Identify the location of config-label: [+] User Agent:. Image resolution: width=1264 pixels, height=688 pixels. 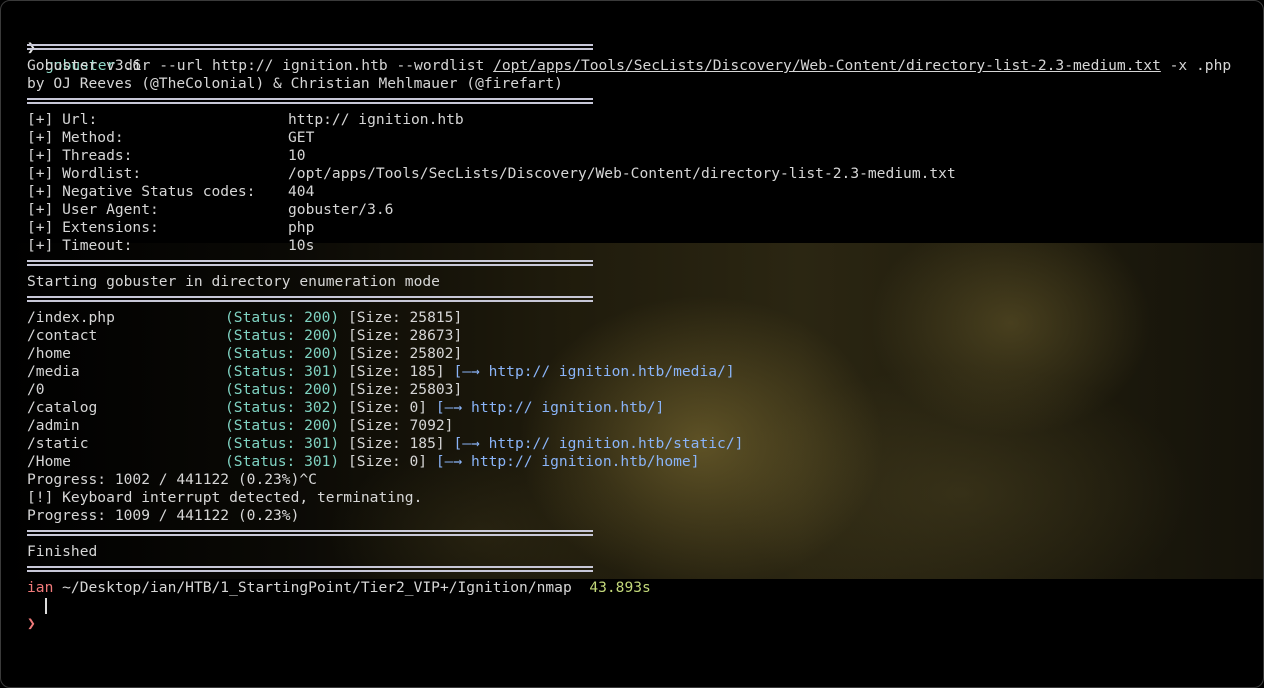
(93, 209).